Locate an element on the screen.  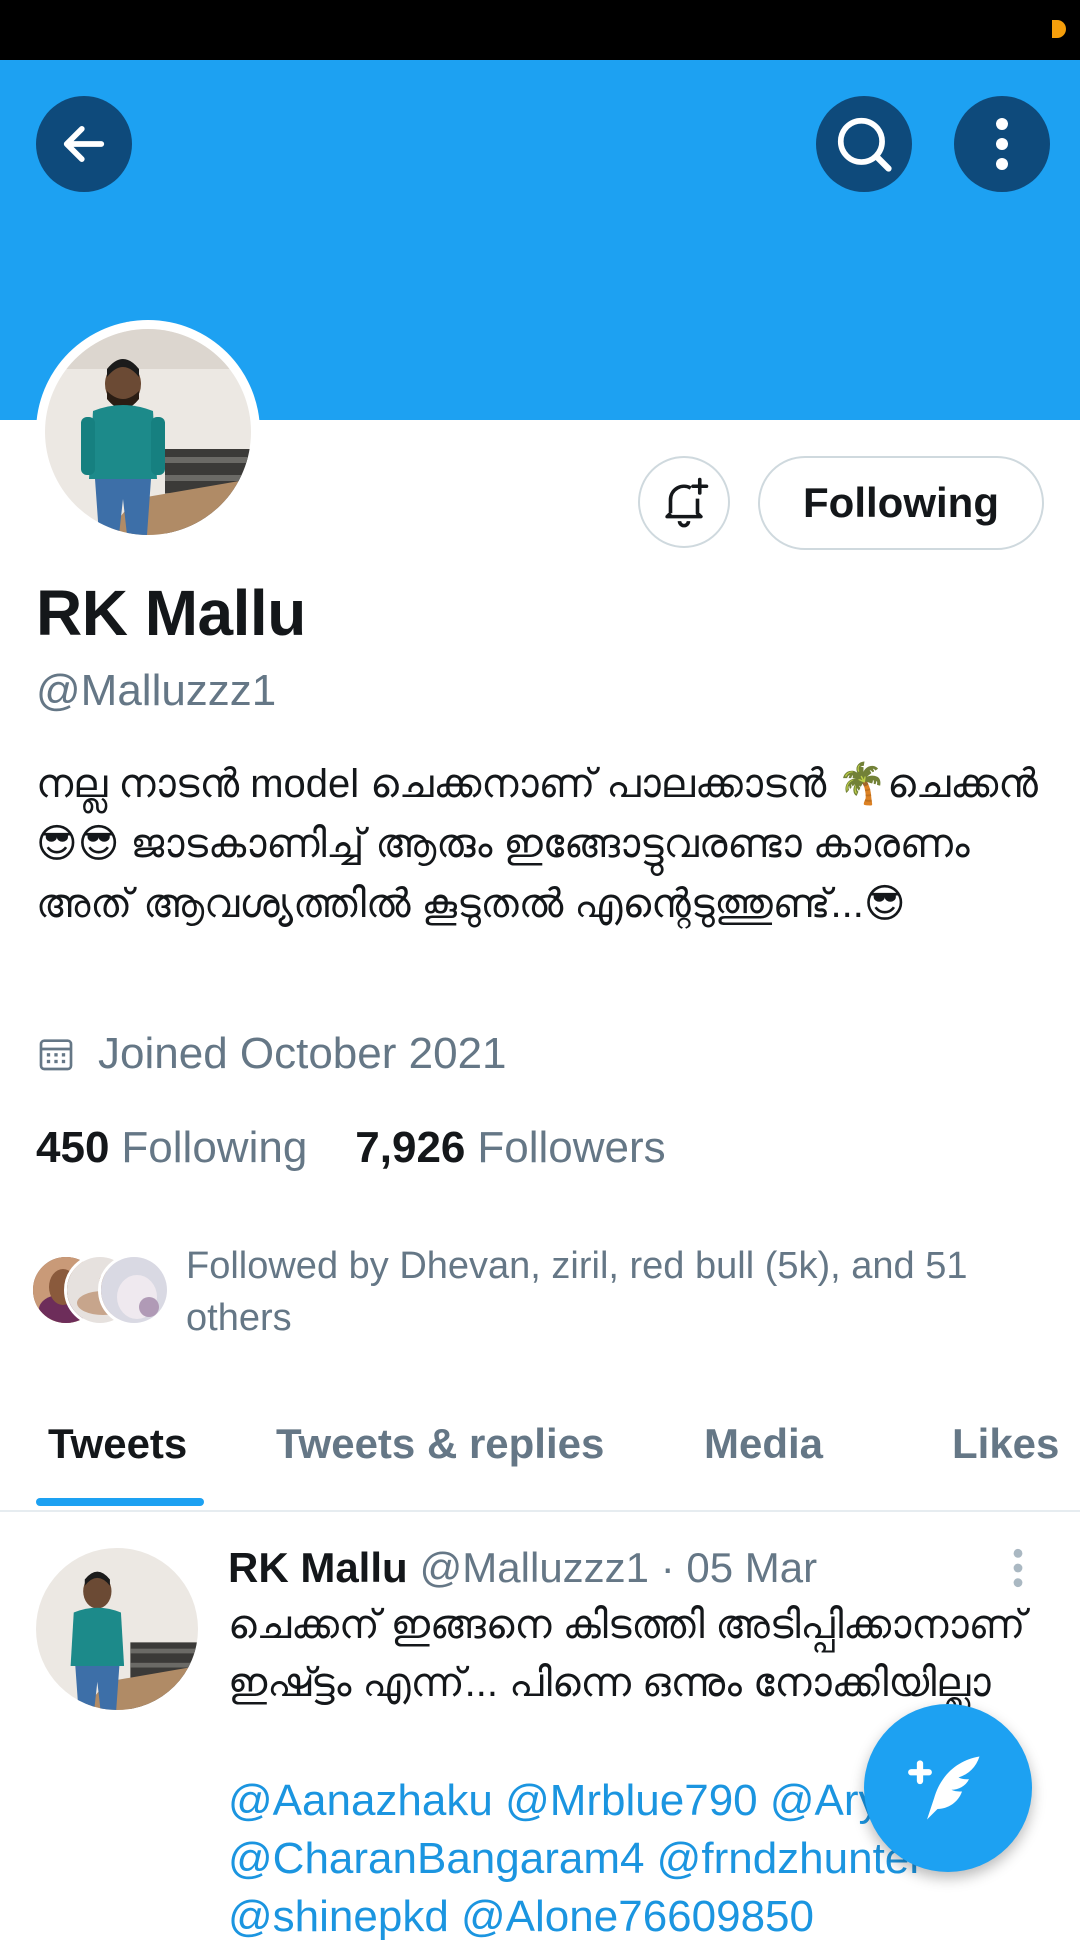
profile-handle: @Malluzzz1 is located at coordinates (156, 690).